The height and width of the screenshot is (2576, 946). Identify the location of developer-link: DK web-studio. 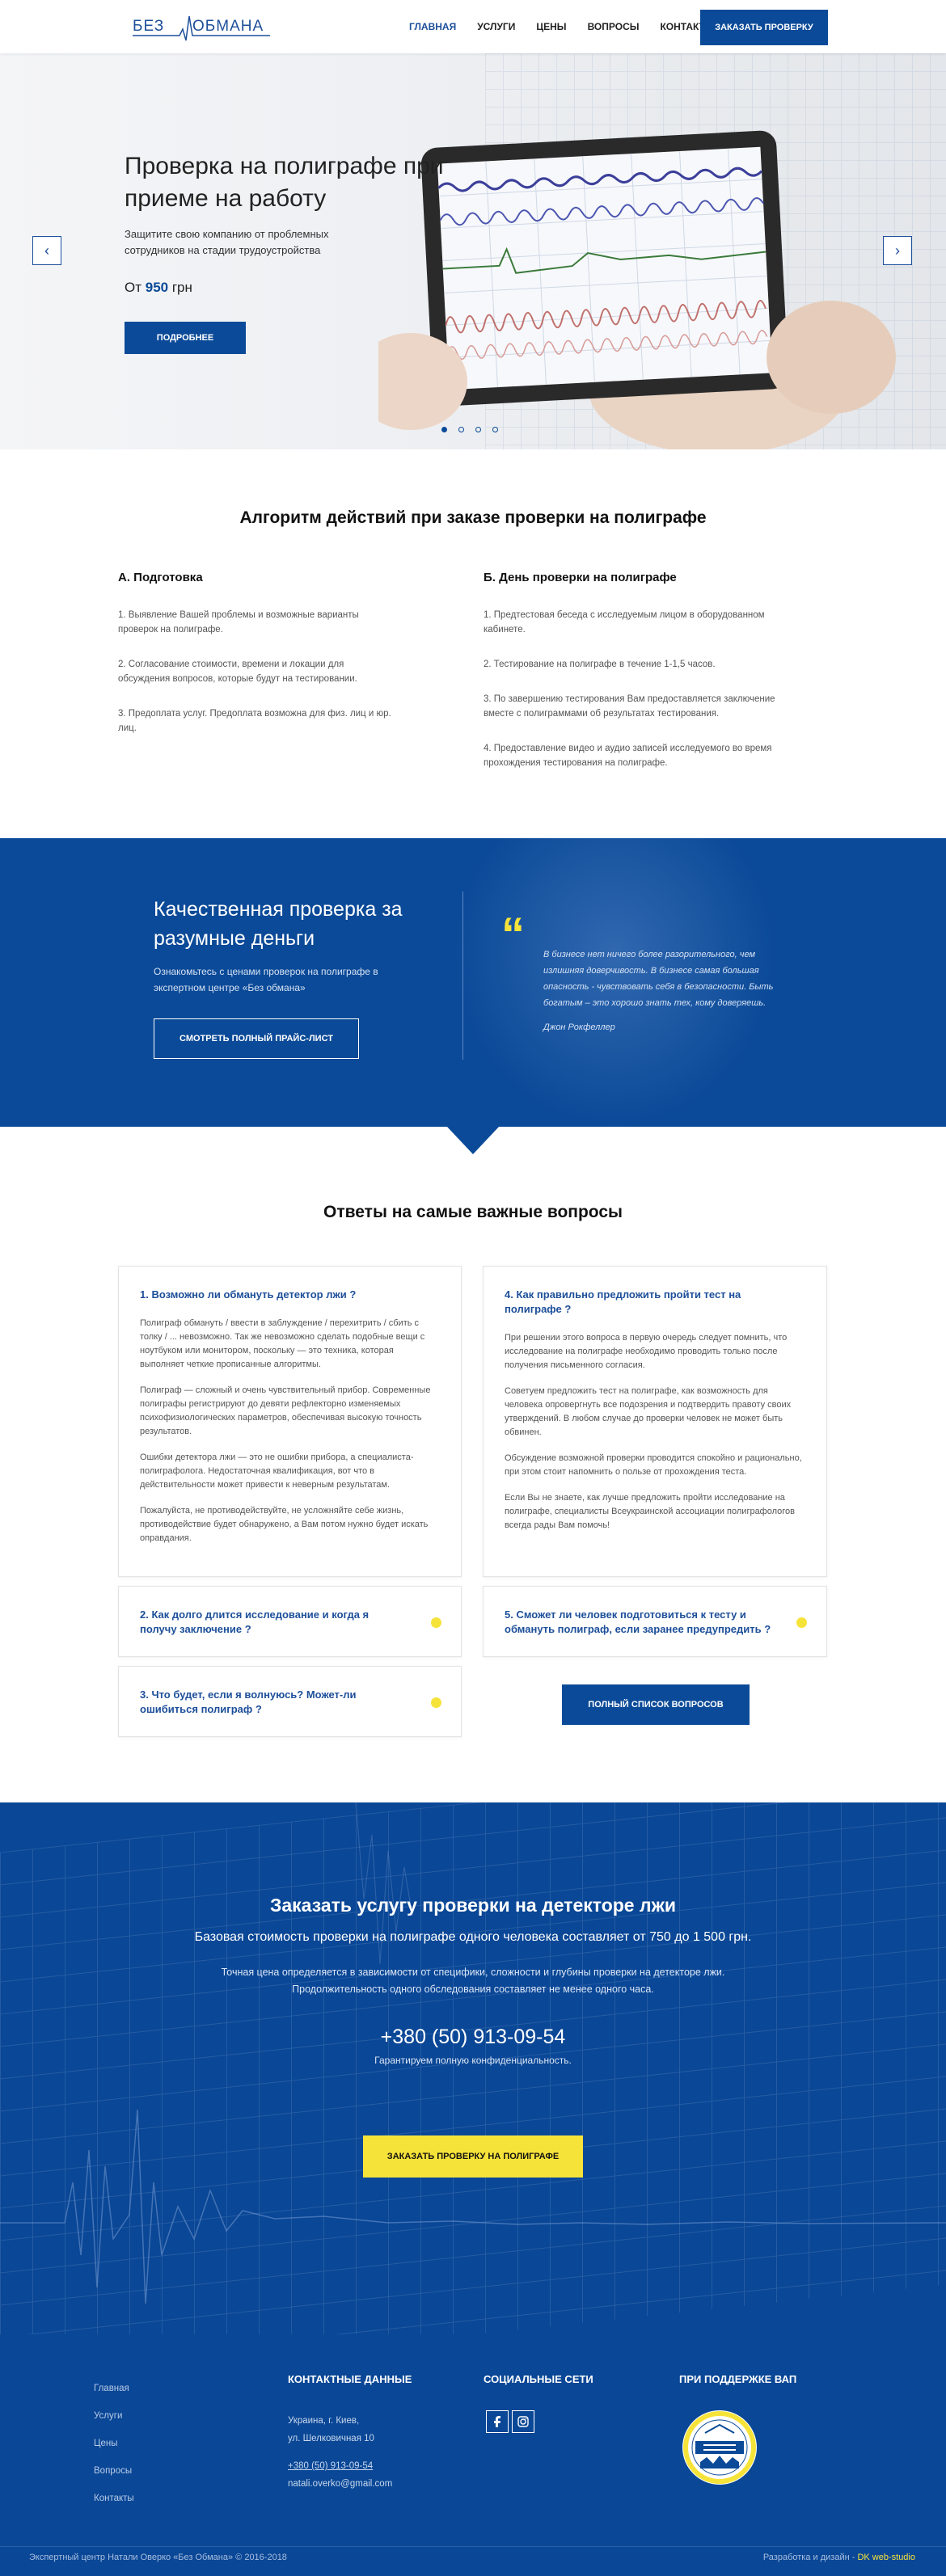
(886, 2557).